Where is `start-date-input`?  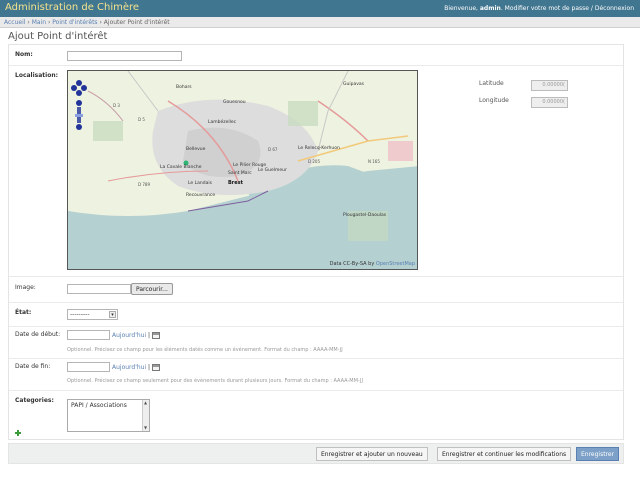
start-date-input is located at coordinates (88, 335).